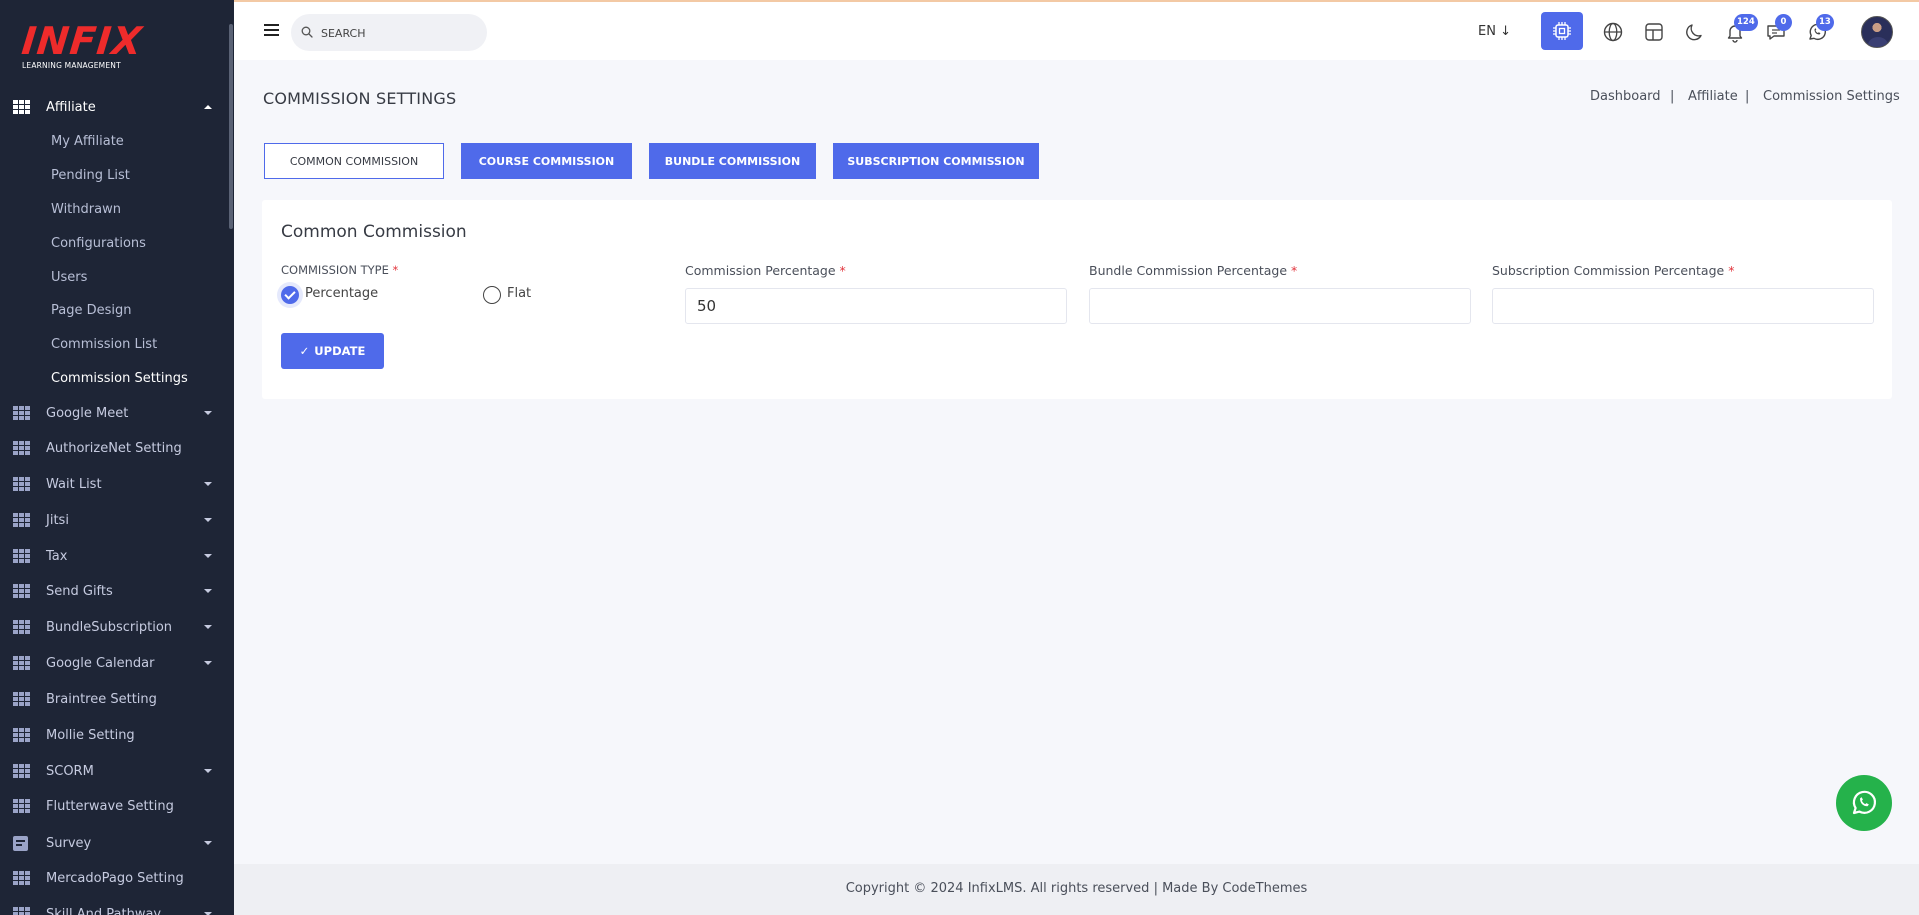 The width and height of the screenshot is (1919, 915). I want to click on sidebar-item-scorm: SCORM, so click(114, 771).